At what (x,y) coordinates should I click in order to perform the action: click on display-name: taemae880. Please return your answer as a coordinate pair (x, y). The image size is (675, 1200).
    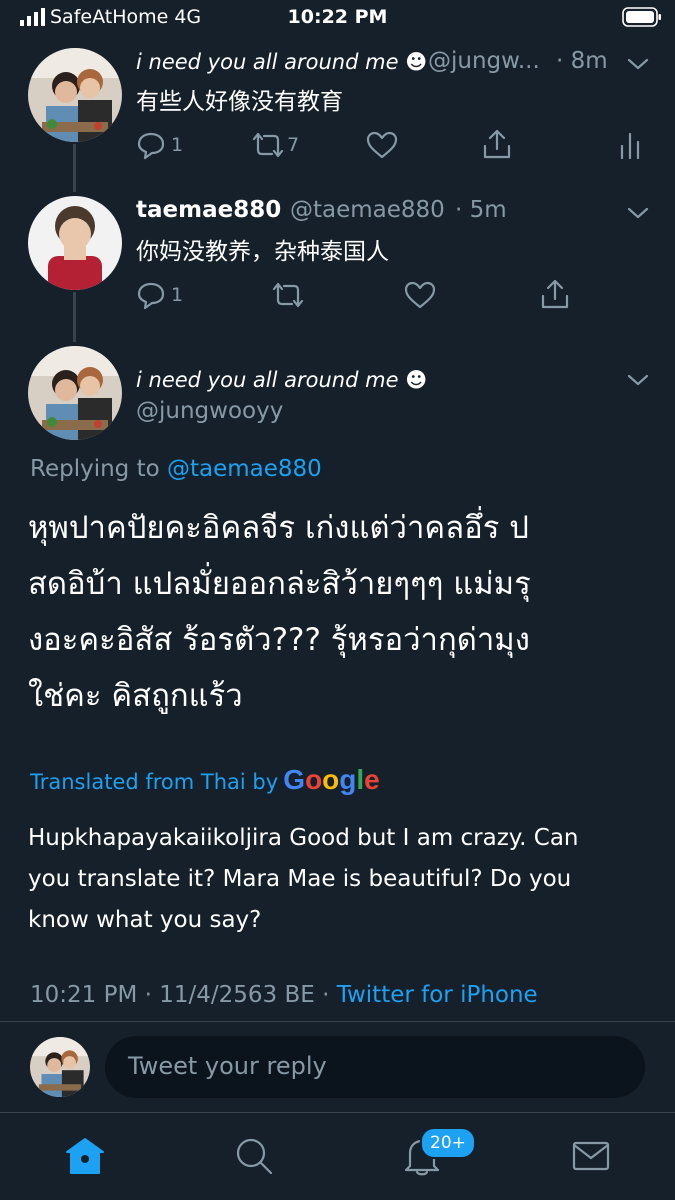
    Looking at the image, I should click on (208, 210).